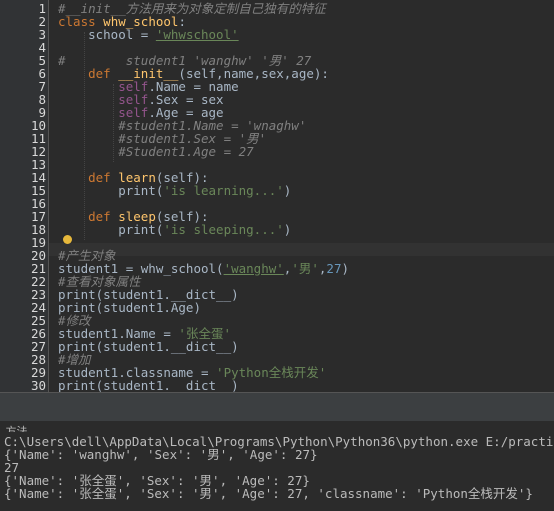 This screenshot has height=511, width=554. Describe the element at coordinates (223, 229) in the screenshot. I see `string-literal: 'is sleeping...'` at that location.